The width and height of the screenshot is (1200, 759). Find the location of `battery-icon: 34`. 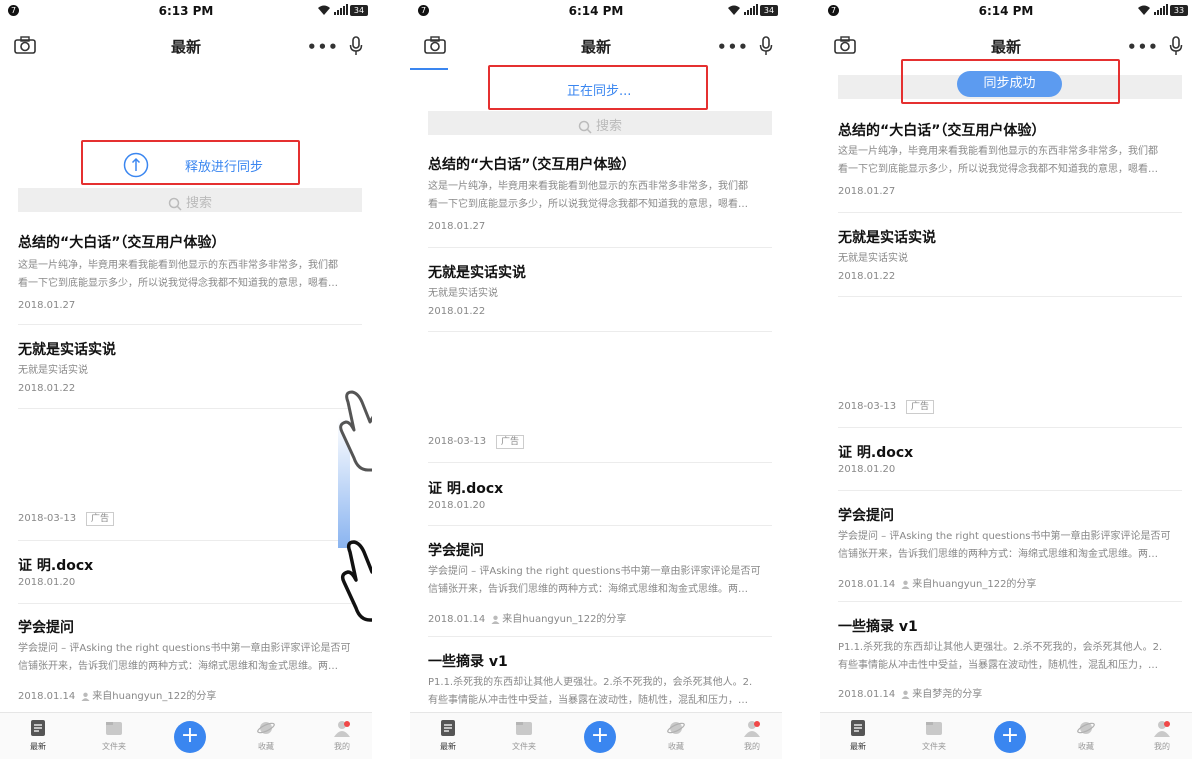

battery-icon: 34 is located at coordinates (769, 10).